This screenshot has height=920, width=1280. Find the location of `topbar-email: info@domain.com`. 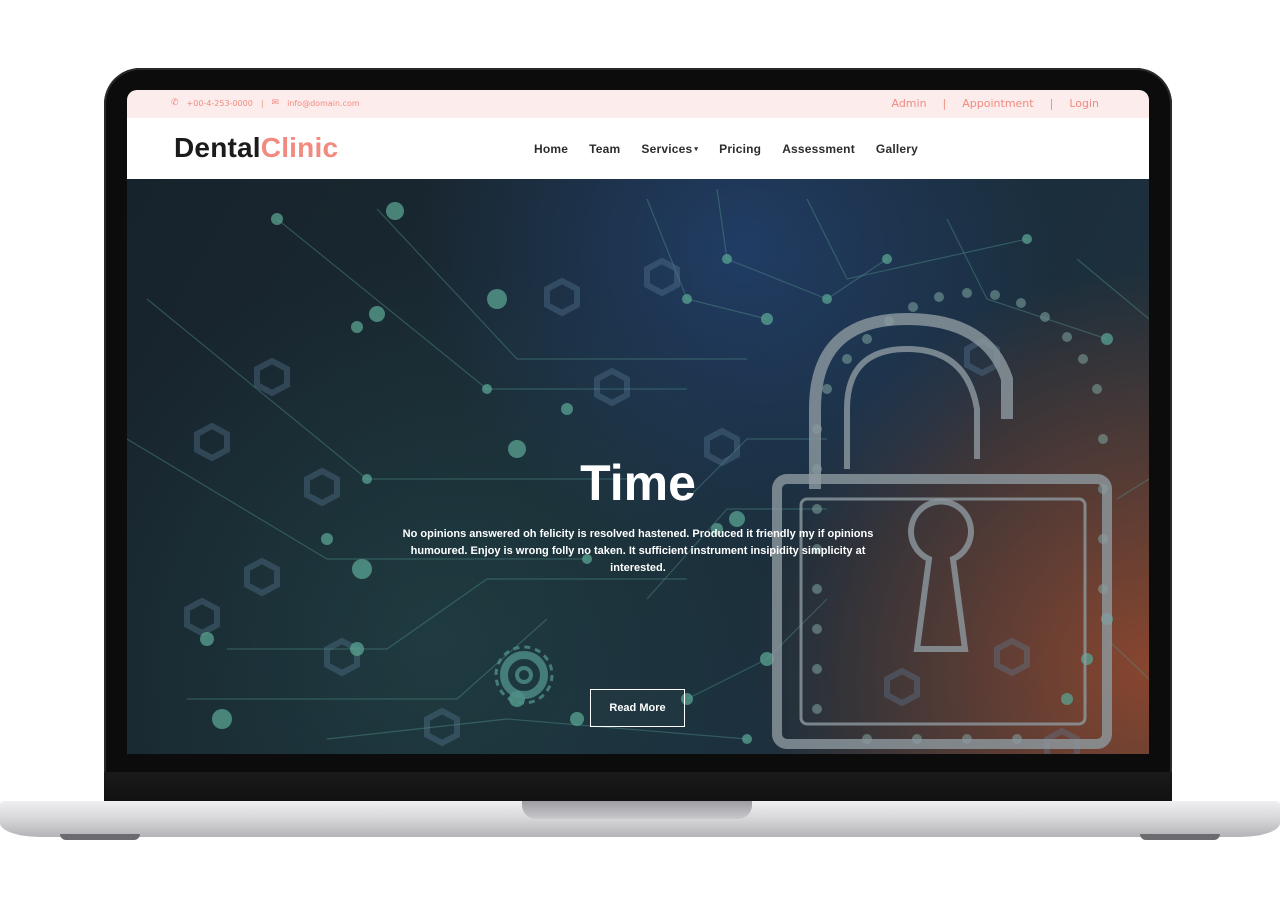

topbar-email: info@domain.com is located at coordinates (323, 103).